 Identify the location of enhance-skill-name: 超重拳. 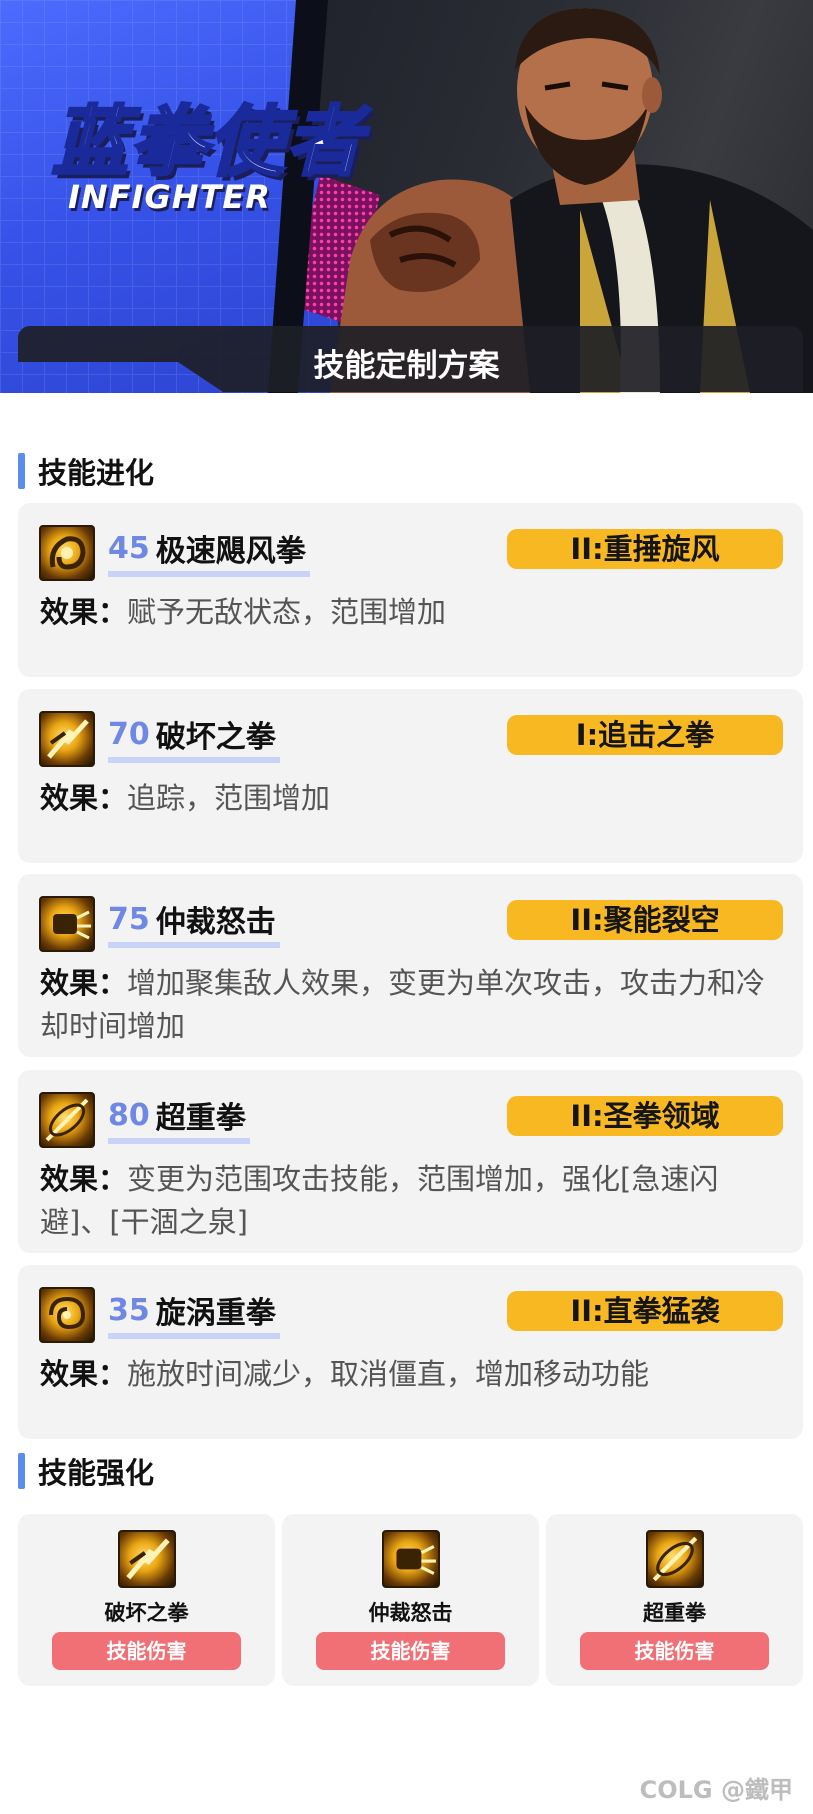
(674, 1613).